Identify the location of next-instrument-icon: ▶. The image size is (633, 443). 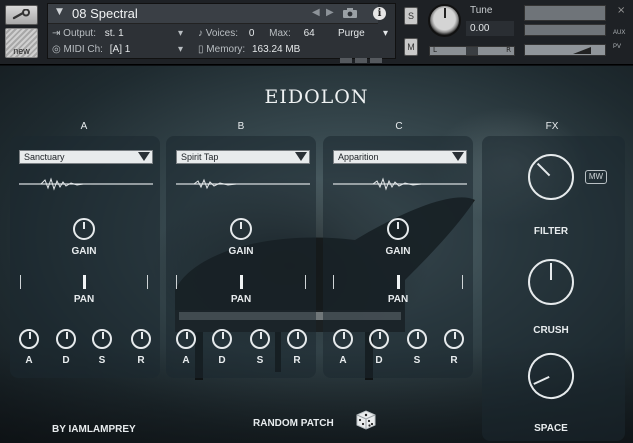
(330, 12).